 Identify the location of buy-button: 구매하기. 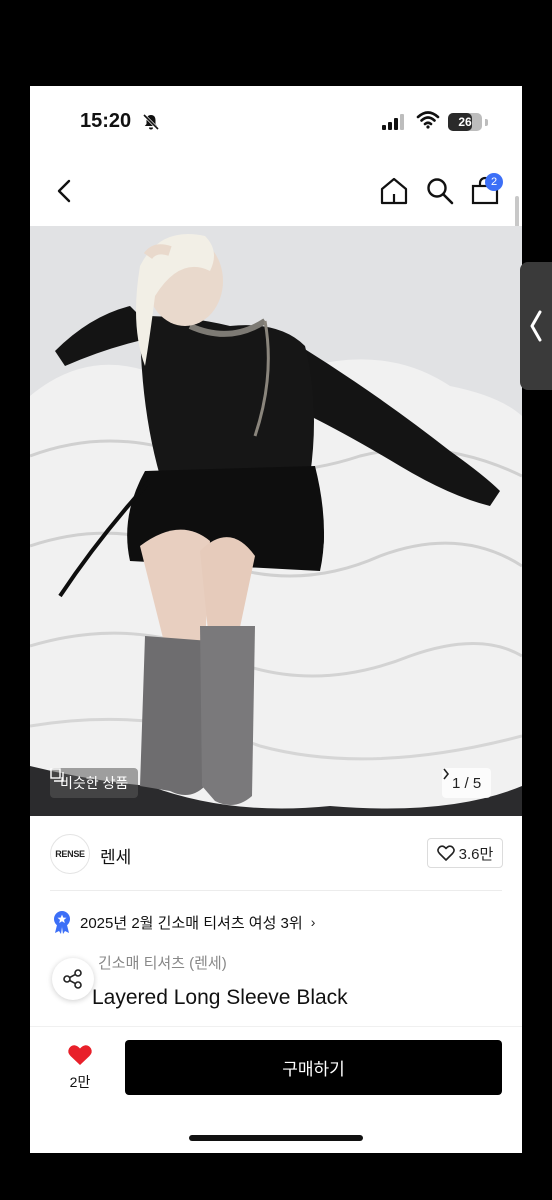
(313, 1067).